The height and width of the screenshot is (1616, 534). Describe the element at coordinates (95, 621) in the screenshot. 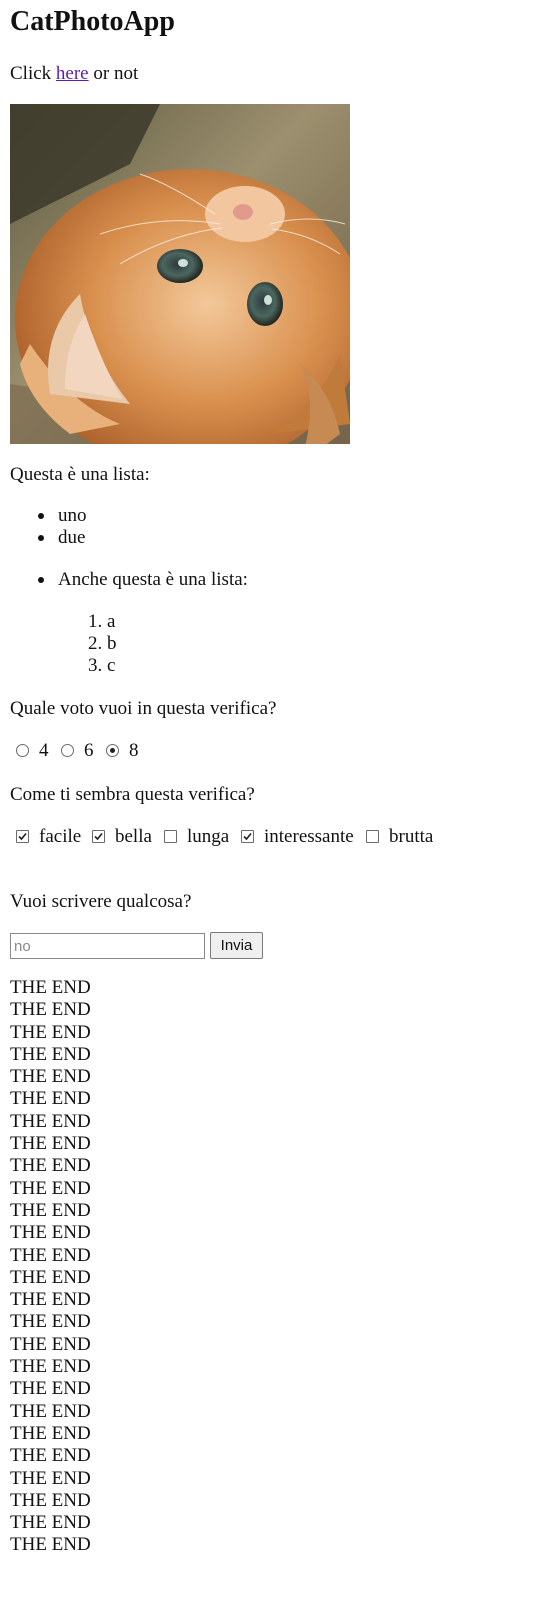

I see `list-marker: 1.` at that location.